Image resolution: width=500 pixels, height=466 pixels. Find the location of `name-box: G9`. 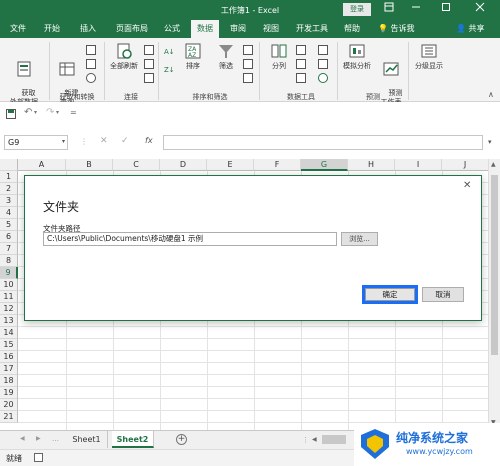

name-box: G9 is located at coordinates (36, 142).